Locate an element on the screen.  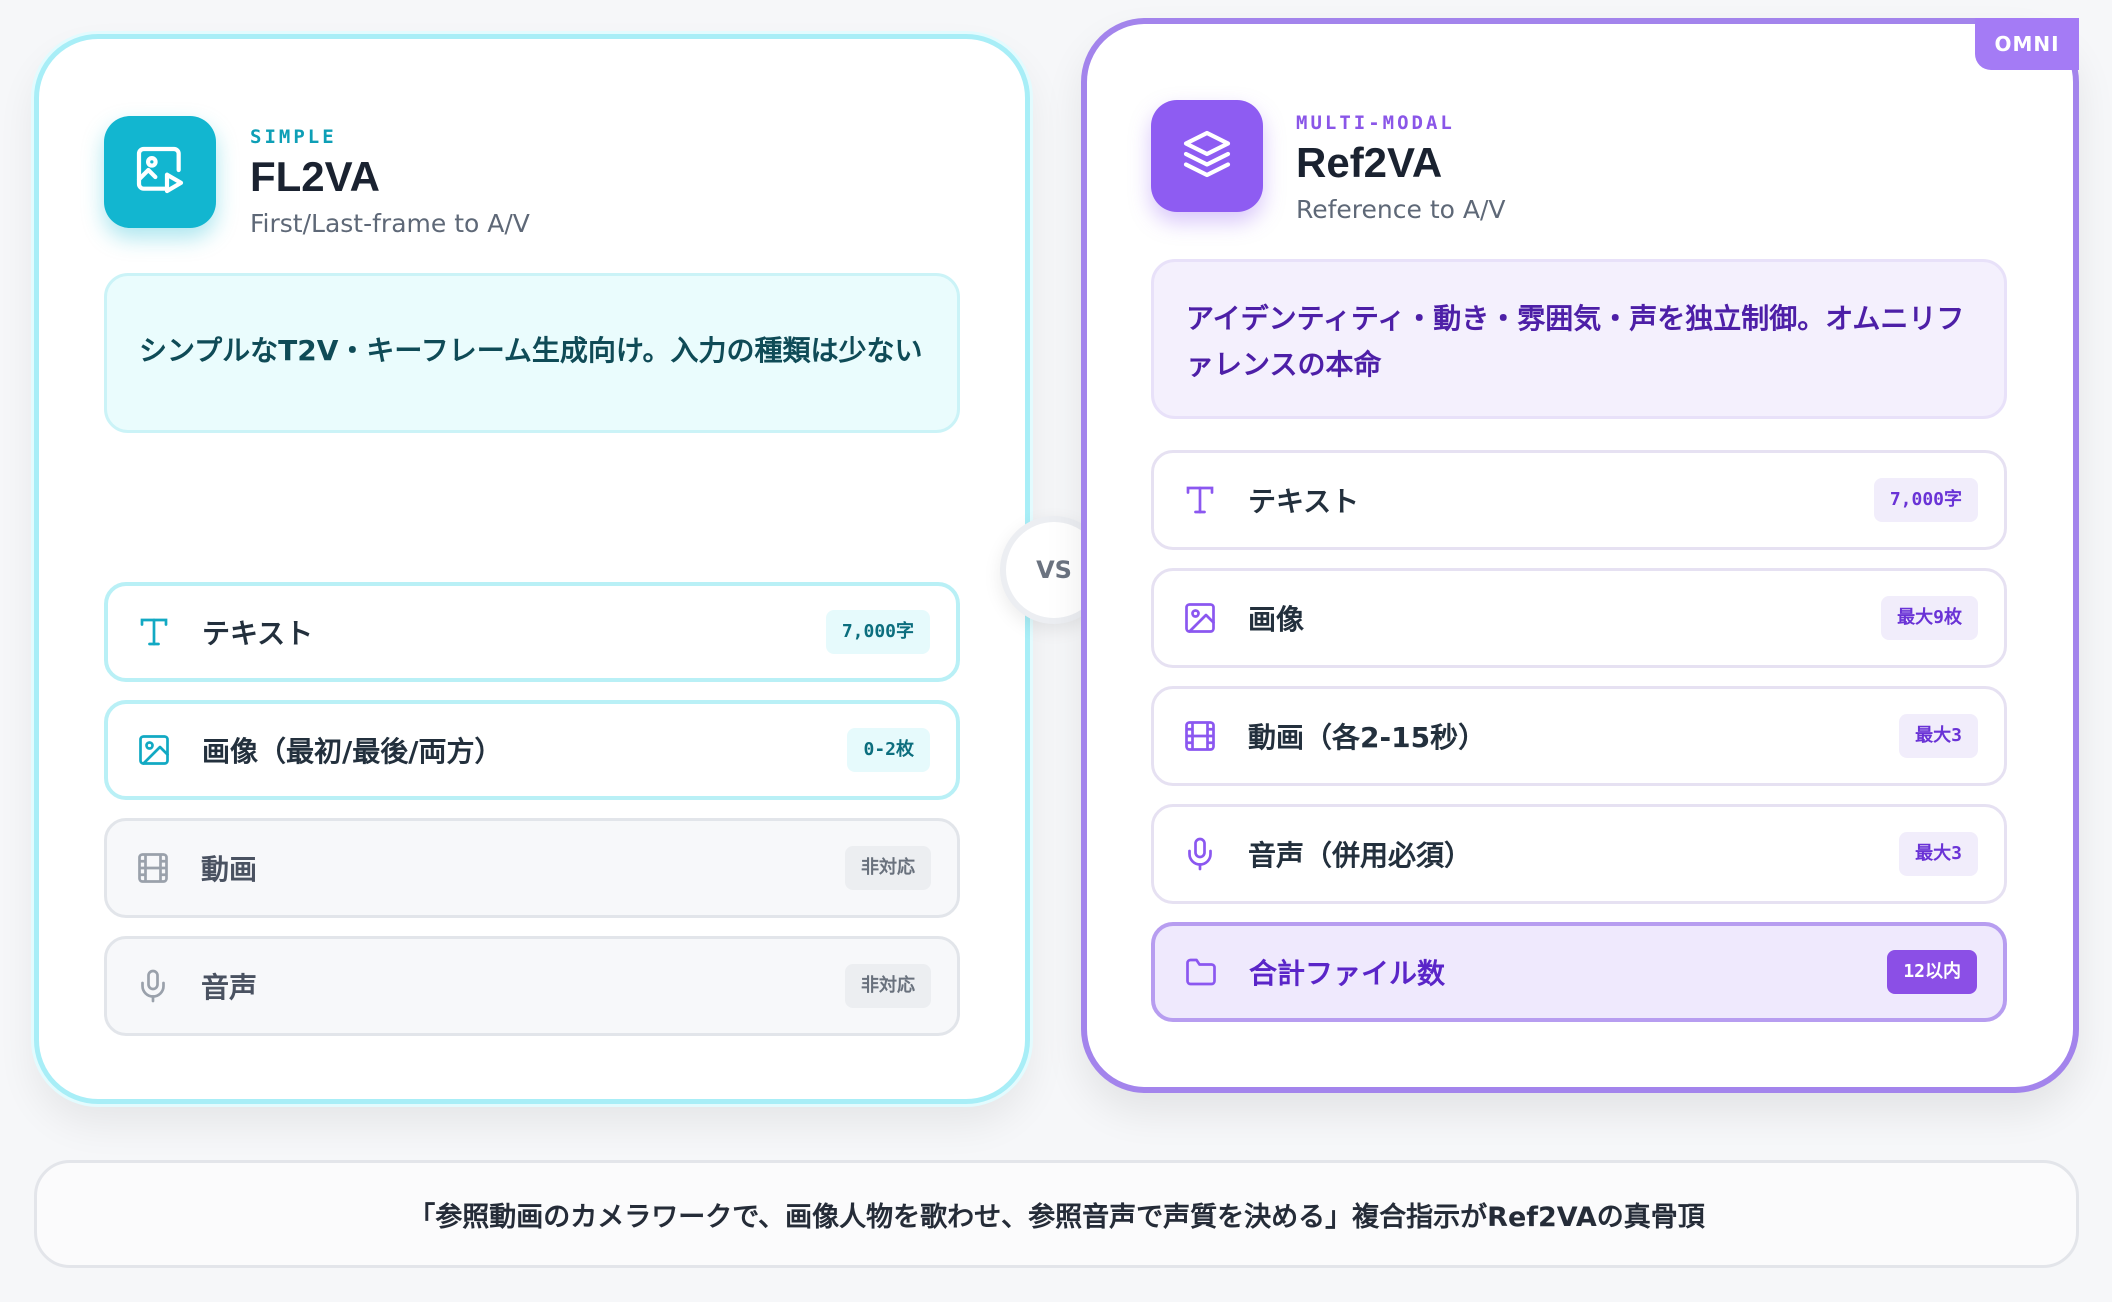
ref2va-row-image: 画像 最大9枚 is located at coordinates (1579, 618).